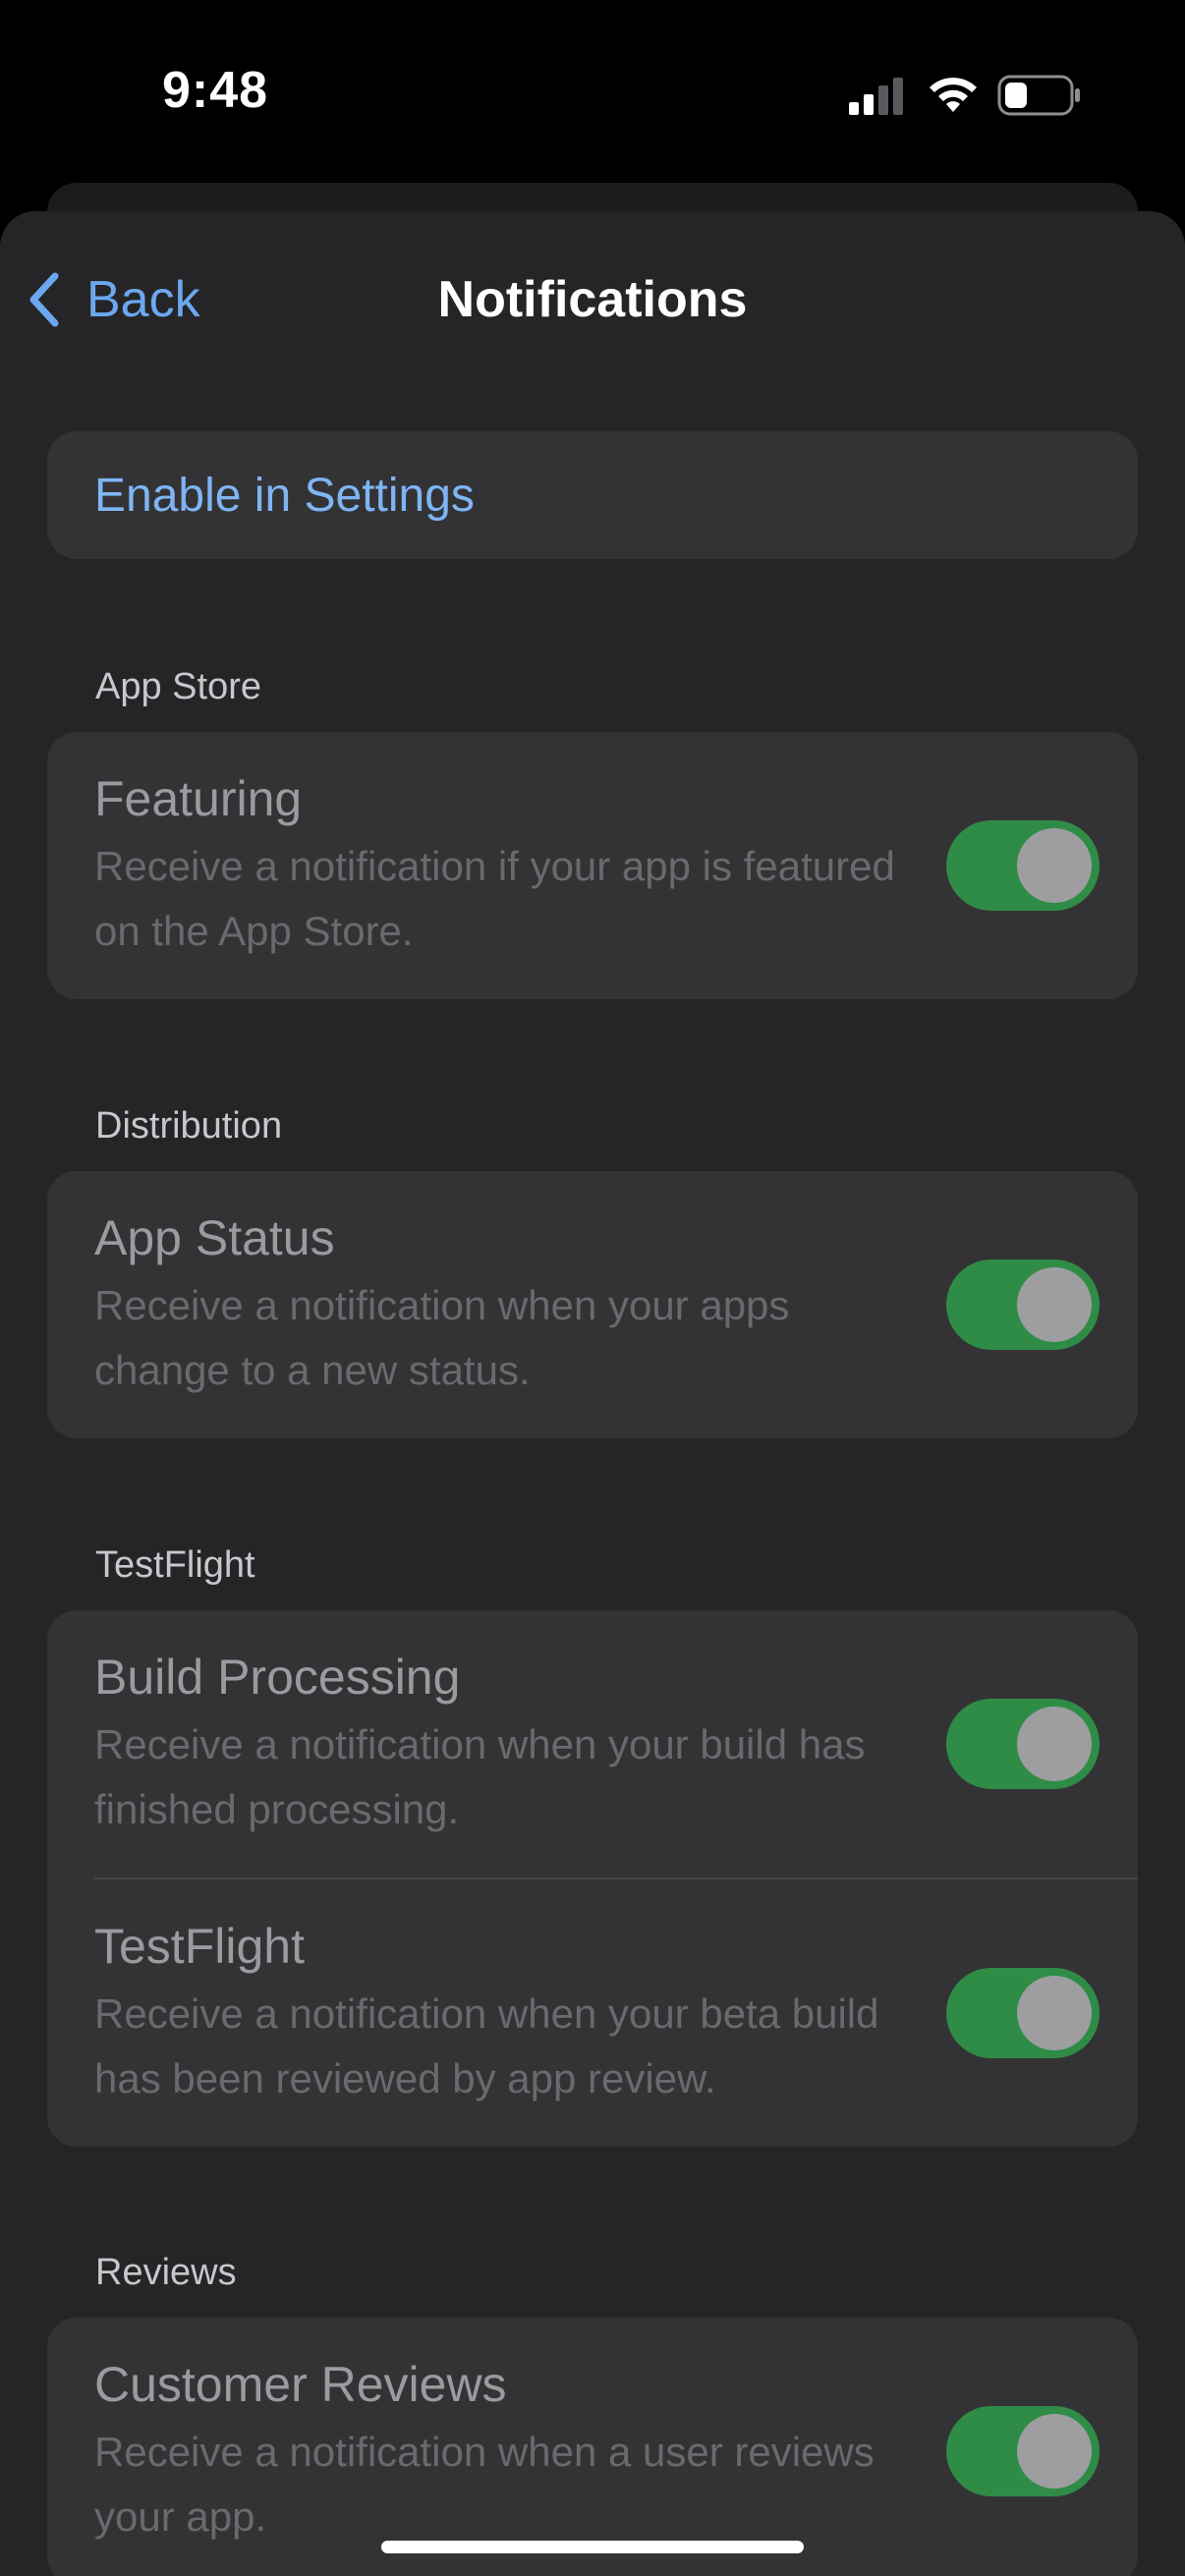 The height and width of the screenshot is (2576, 1185). I want to click on setting-title: Featuring, so click(199, 798).